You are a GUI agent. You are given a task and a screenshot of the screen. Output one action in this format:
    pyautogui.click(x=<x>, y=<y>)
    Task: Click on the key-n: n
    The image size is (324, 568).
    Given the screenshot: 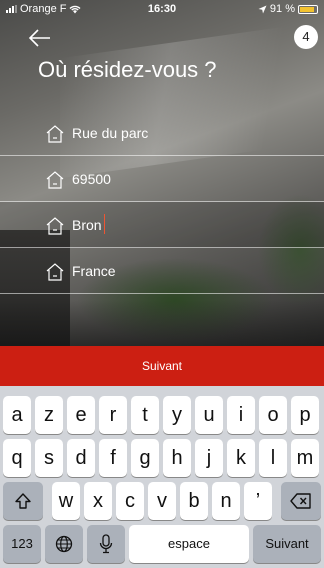 What is the action you would take?
    pyautogui.click(x=226, y=501)
    